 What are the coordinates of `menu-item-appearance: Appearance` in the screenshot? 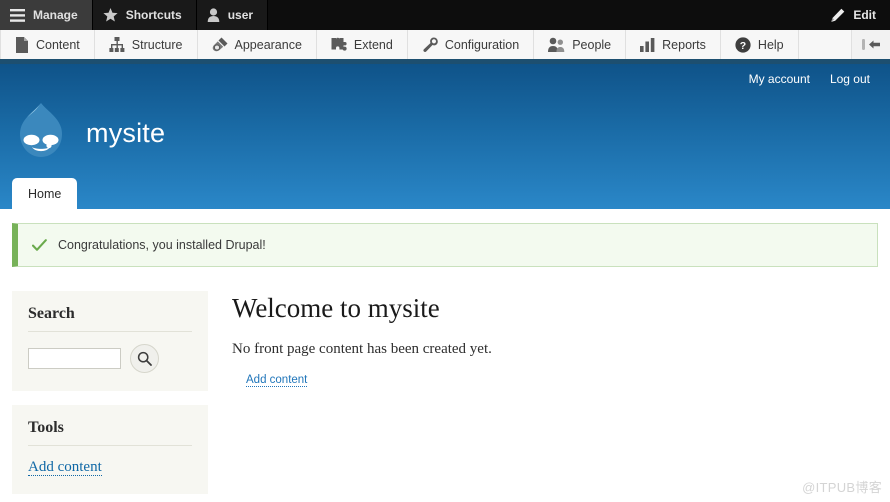 It's located at (257, 44).